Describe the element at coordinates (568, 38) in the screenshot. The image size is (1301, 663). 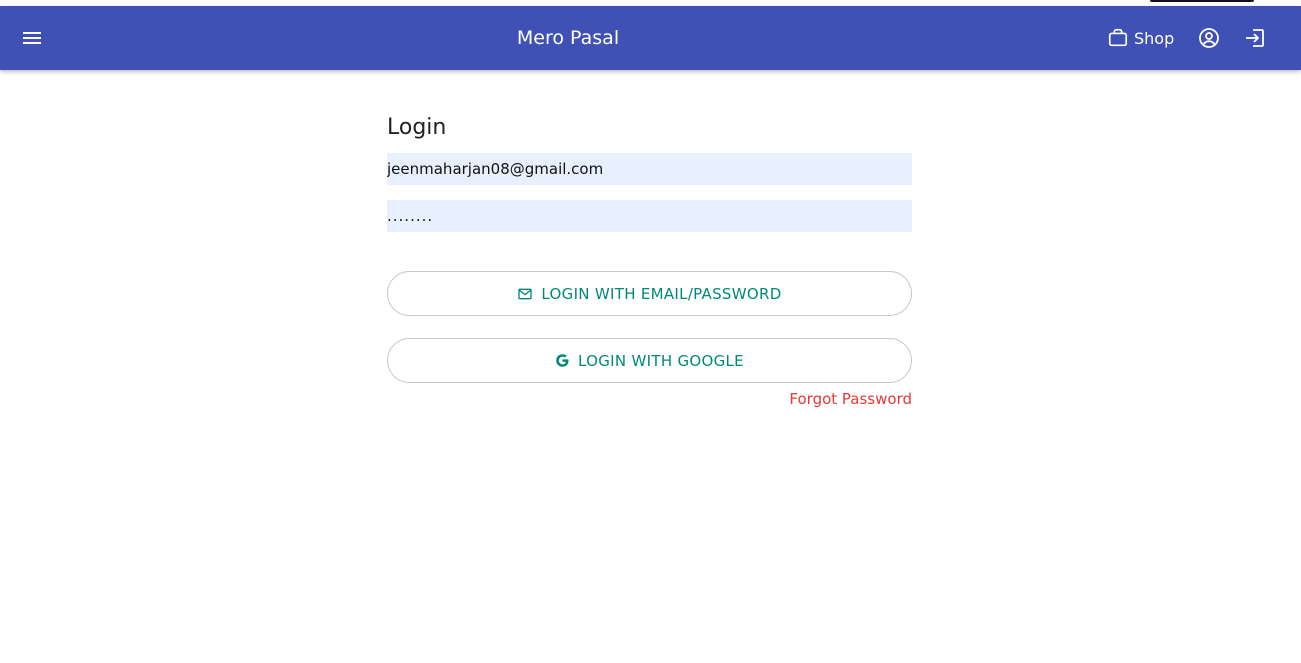
I see `app-title: Mero Pasal` at that location.